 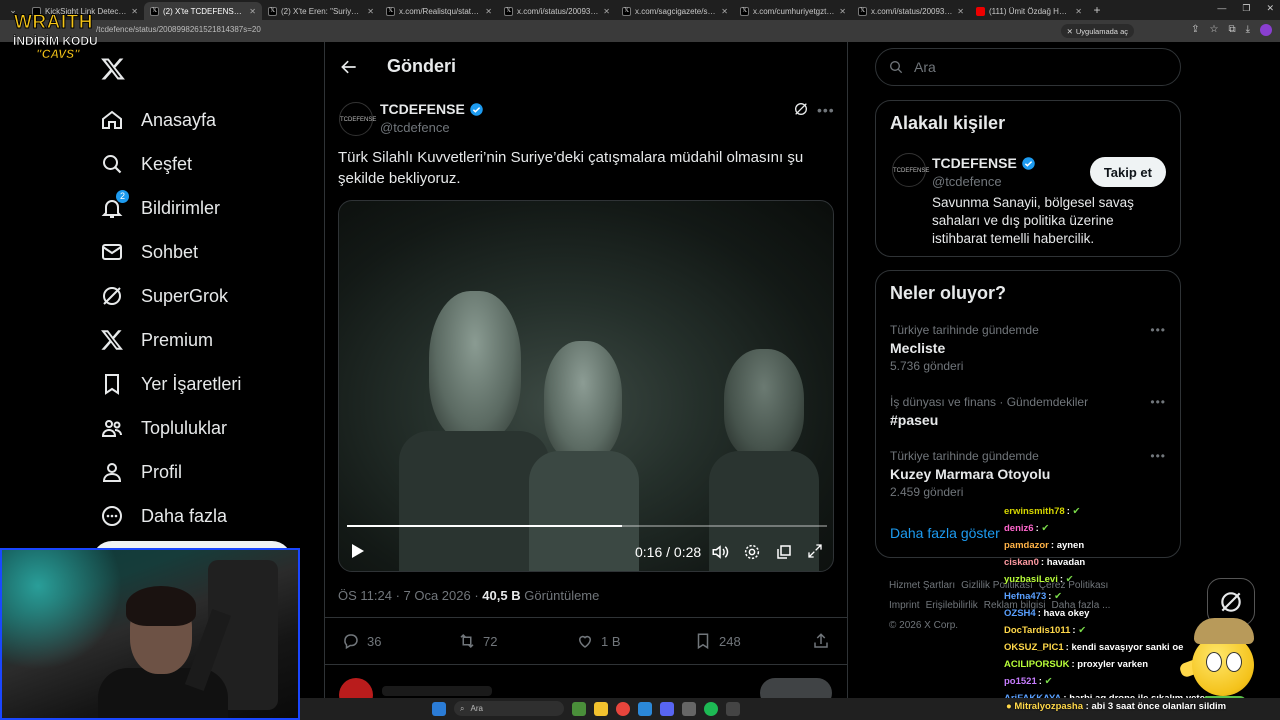 What do you see at coordinates (170, 252) in the screenshot?
I see `sidebar-item-sohbet: Sohbet` at bounding box center [170, 252].